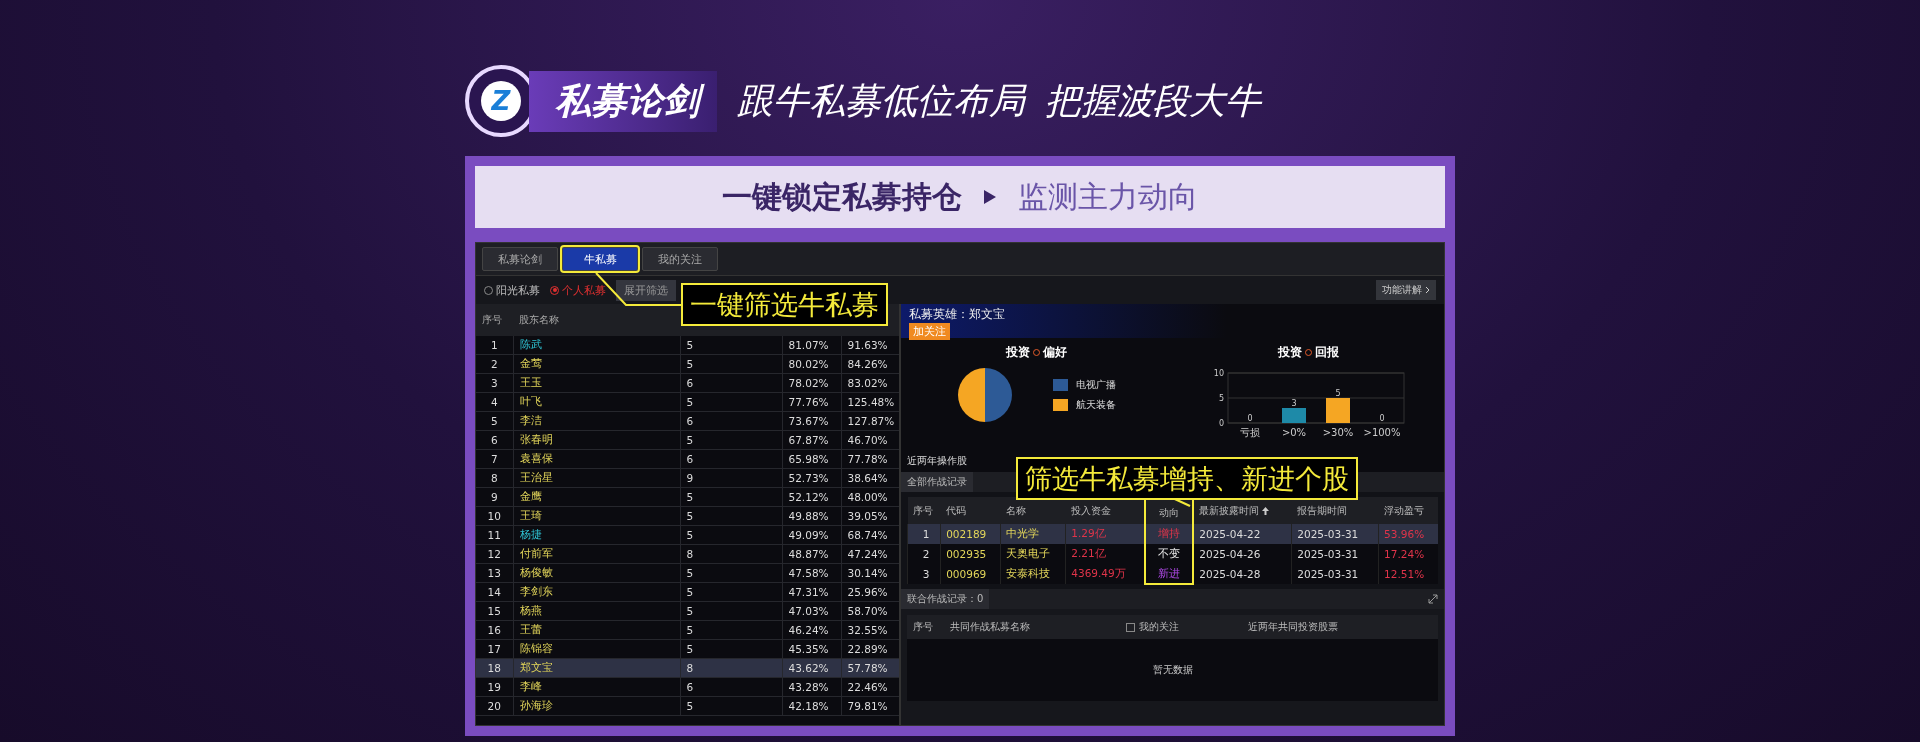 This screenshot has height=742, width=1920. I want to click on table-cell: 46.24%, so click(811, 630).